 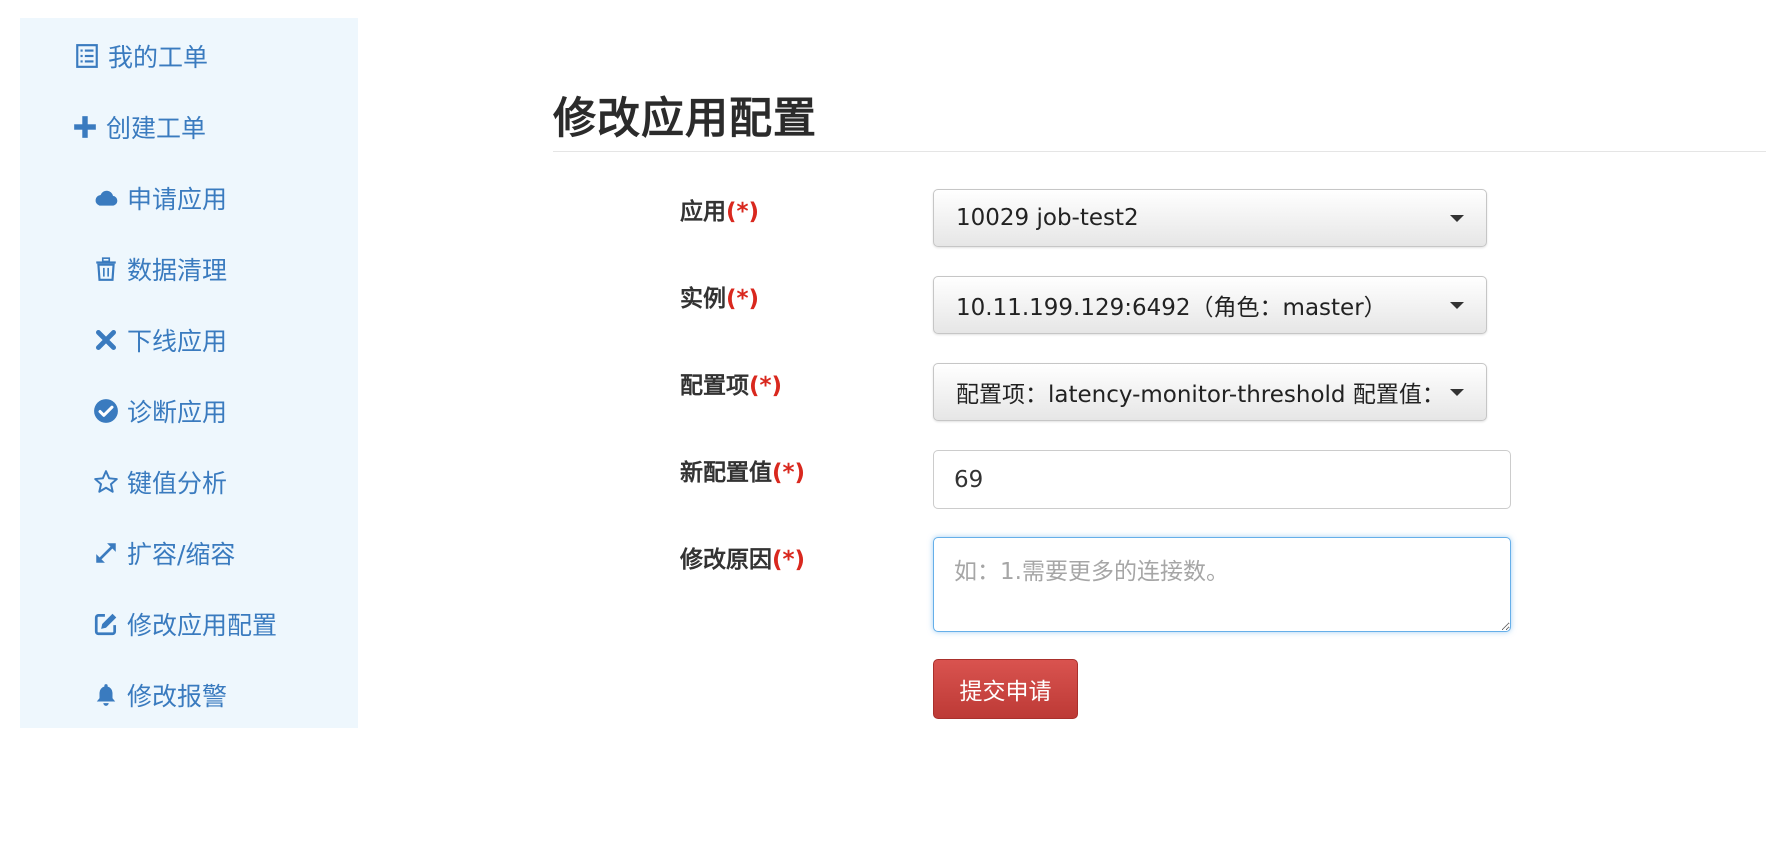 I want to click on star-icon, so click(x=106, y=482).